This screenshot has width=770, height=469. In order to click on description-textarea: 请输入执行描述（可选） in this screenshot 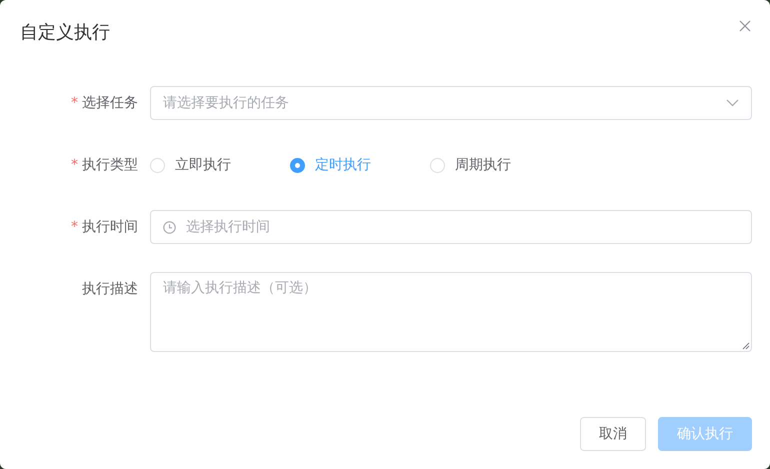, I will do `click(451, 312)`.